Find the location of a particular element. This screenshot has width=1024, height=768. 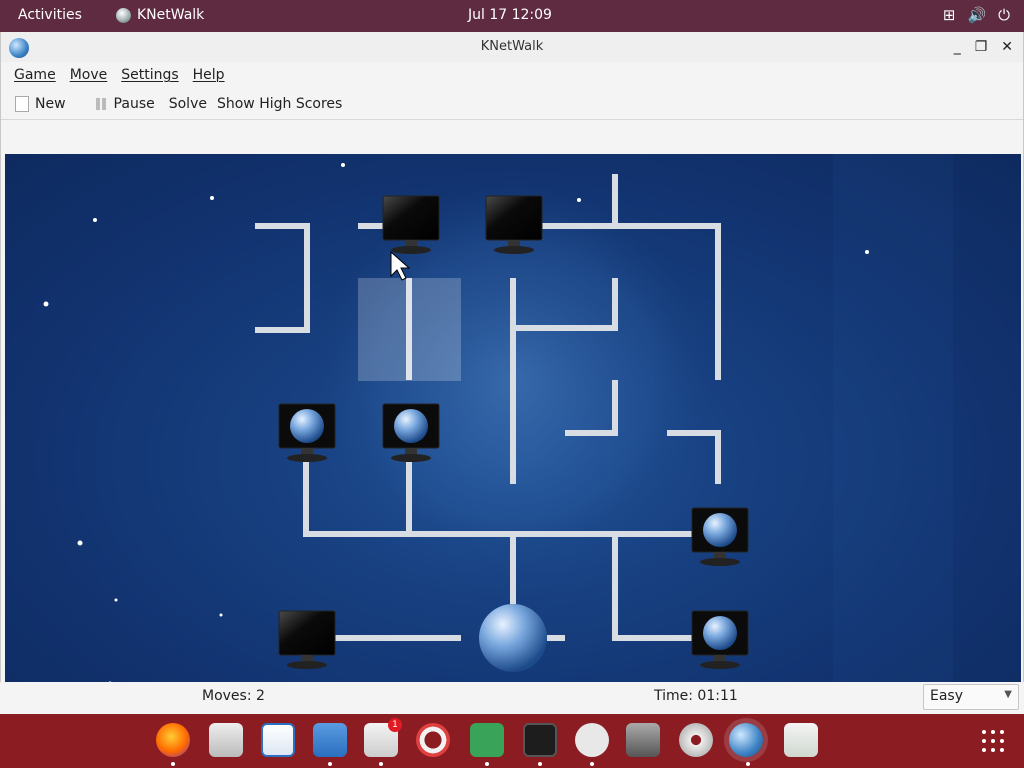

pause-label: Pause is located at coordinates (134, 103).